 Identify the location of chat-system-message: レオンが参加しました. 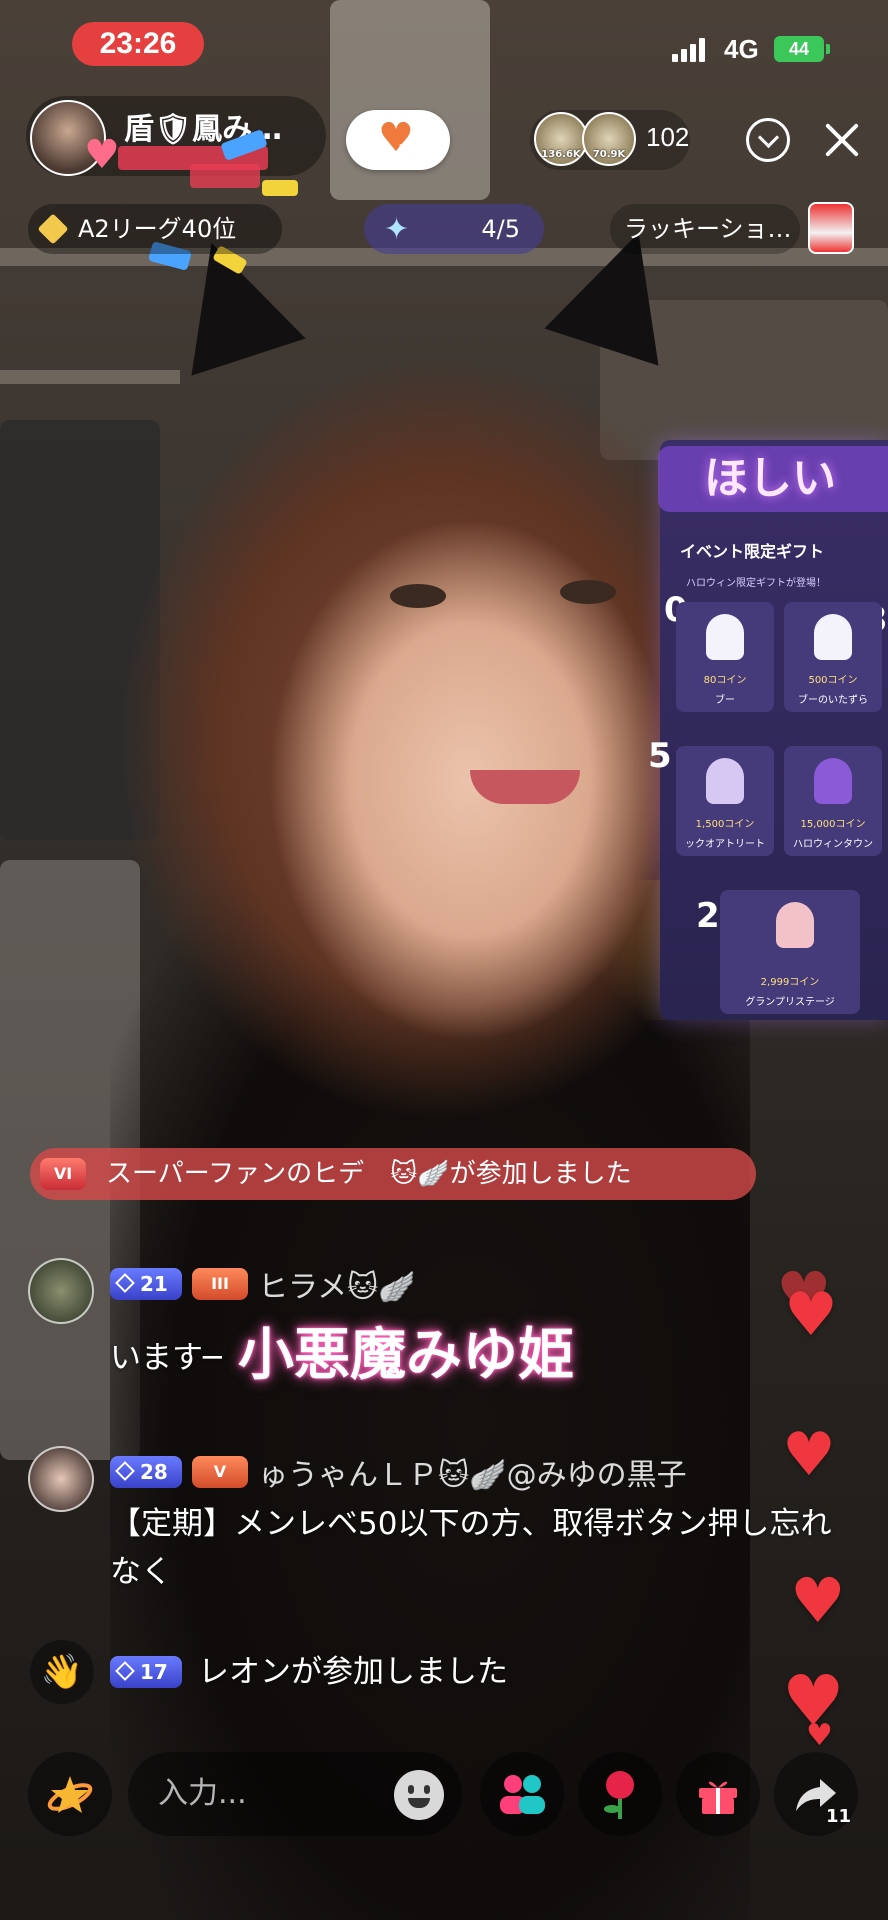
(353, 1672).